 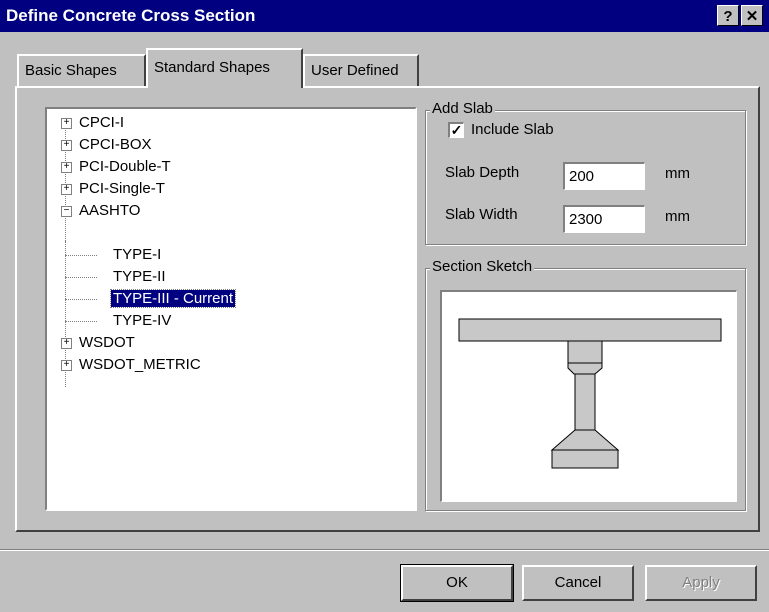 I want to click on web-shape, so click(x=585, y=402).